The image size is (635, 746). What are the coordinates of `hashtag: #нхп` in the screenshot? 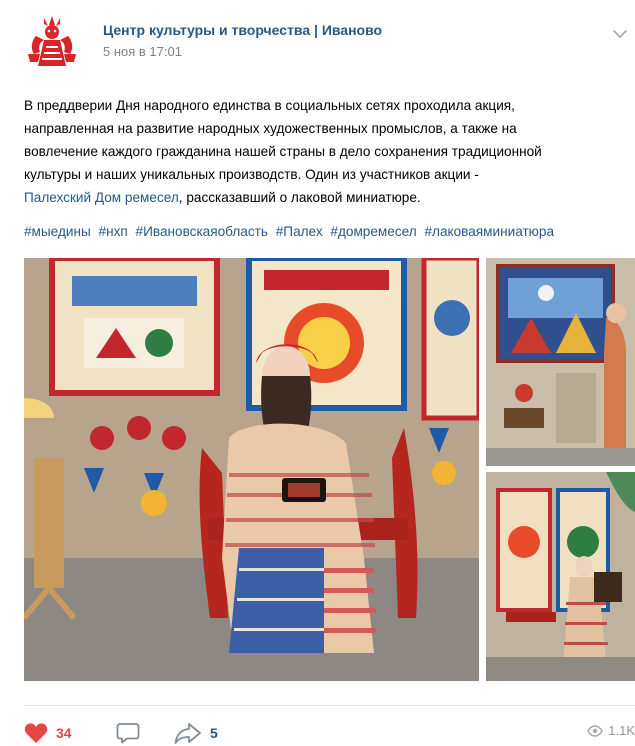 It's located at (113, 231).